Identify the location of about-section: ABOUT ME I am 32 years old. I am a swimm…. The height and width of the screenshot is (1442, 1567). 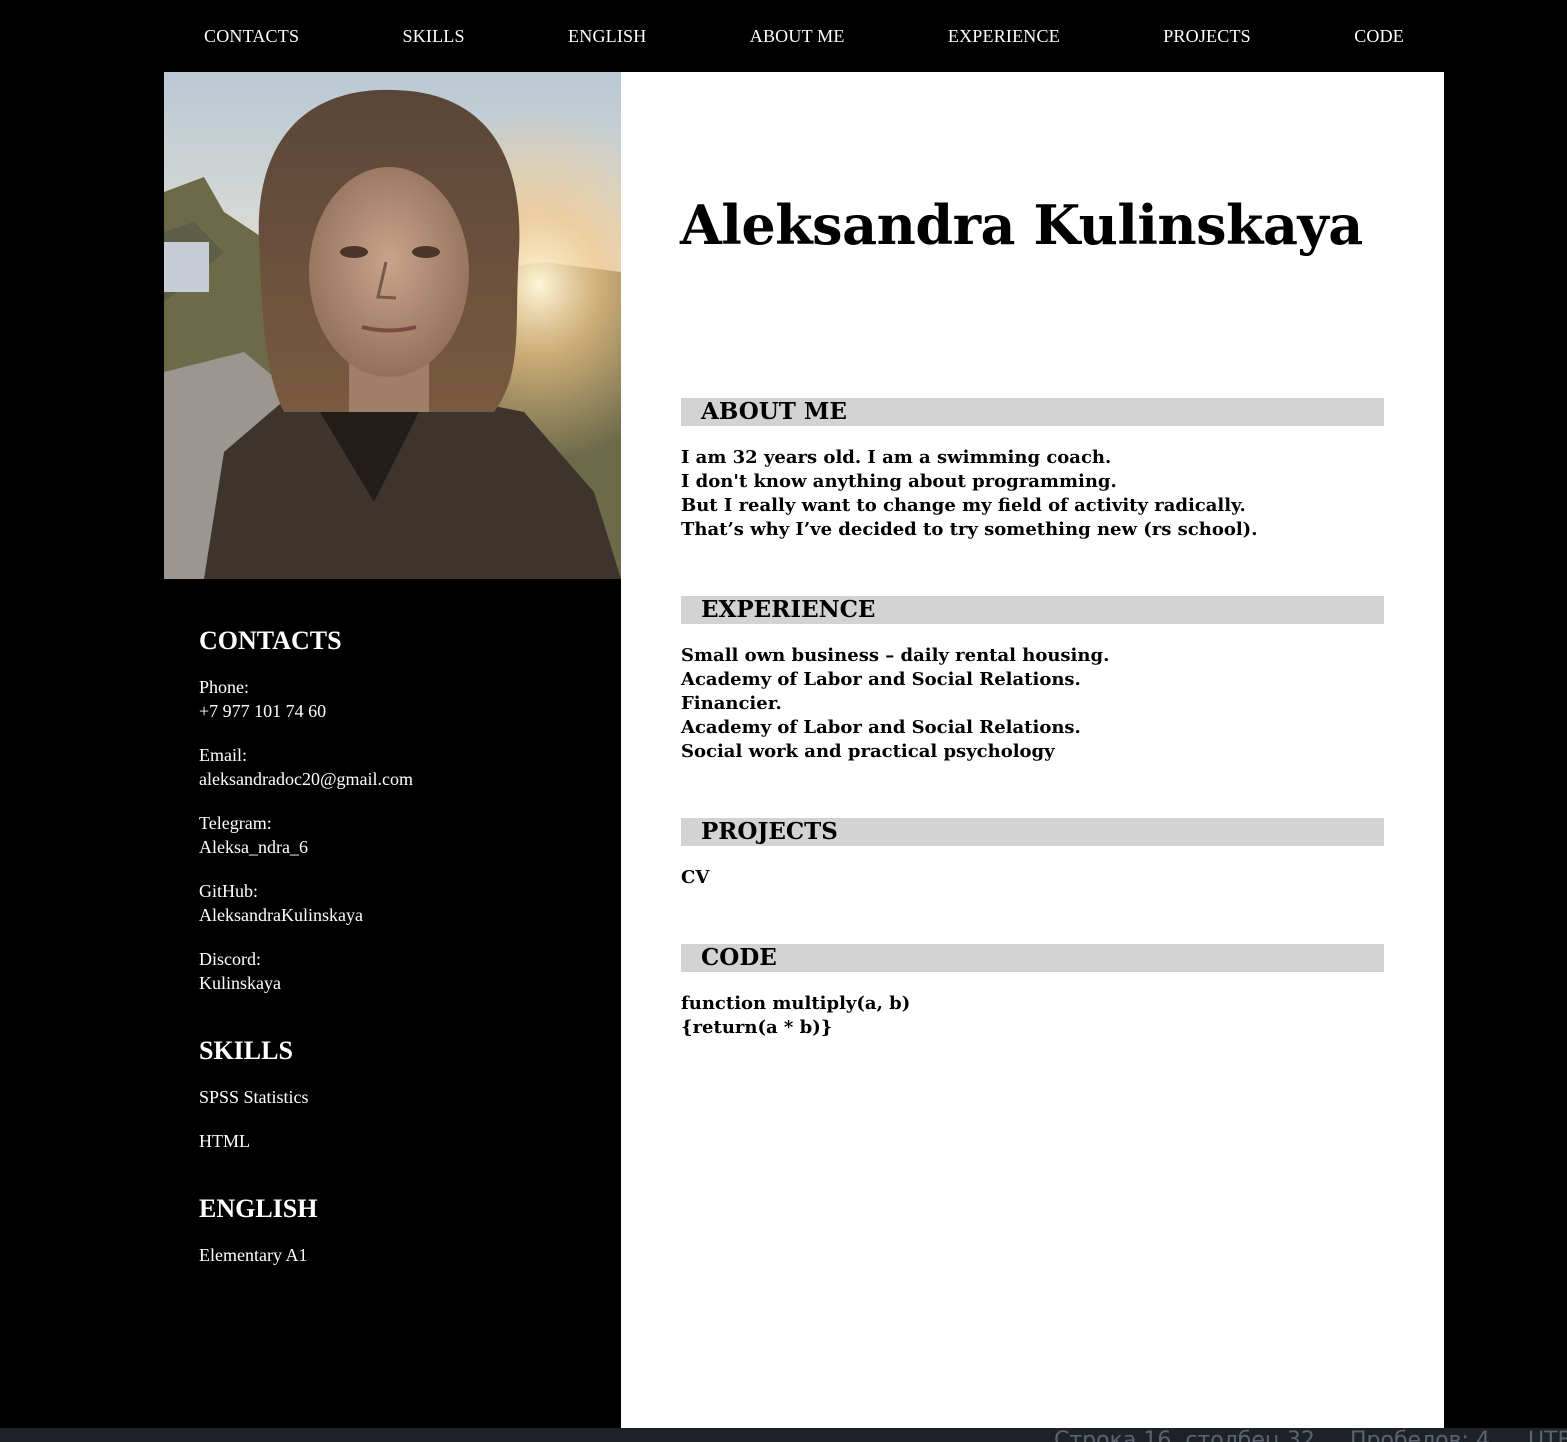
(1032, 470).